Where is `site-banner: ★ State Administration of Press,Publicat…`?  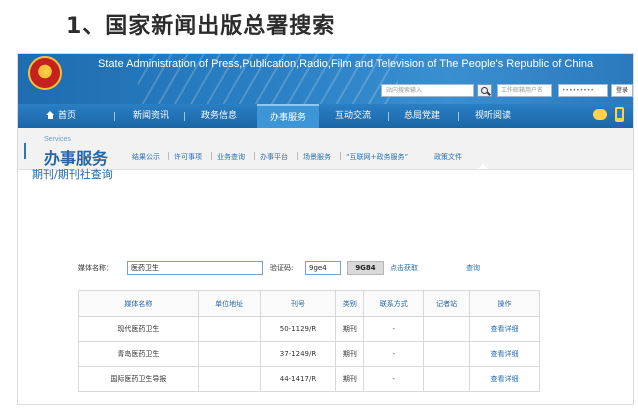
site-banner: ★ State Administration of Press,Publicat… is located at coordinates (325, 79).